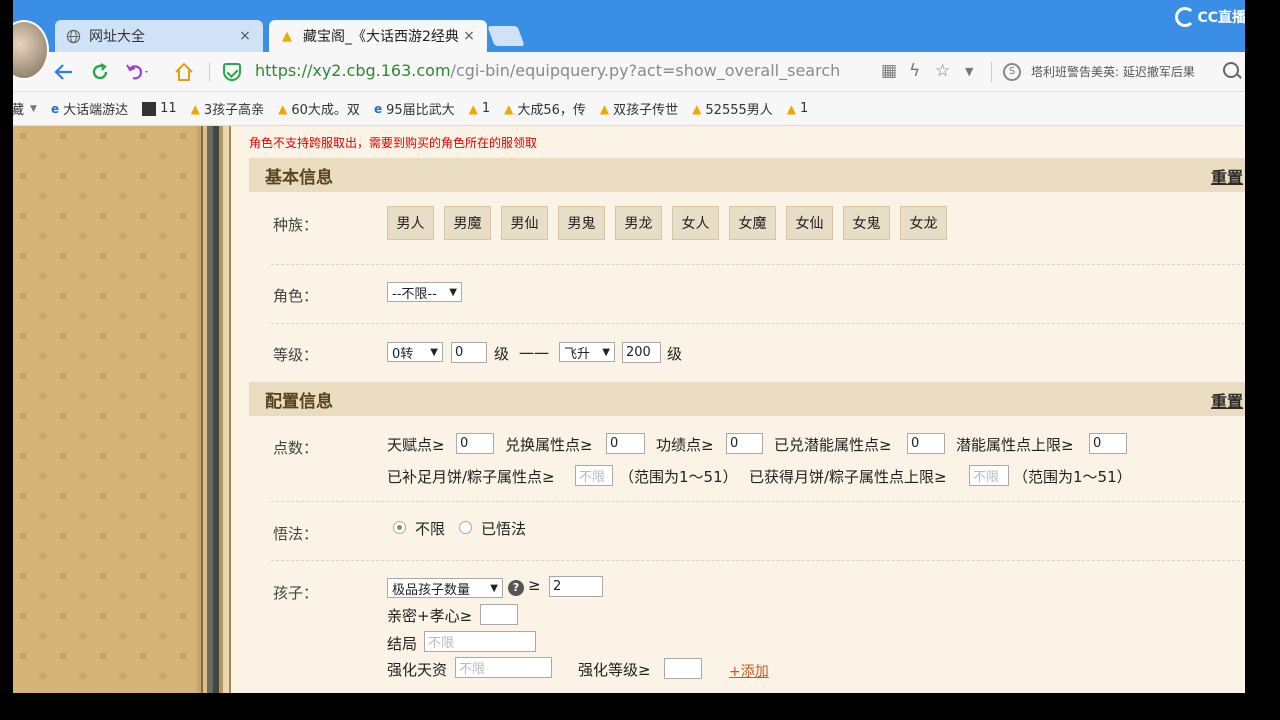 The width and height of the screenshot is (1280, 720). What do you see at coordinates (1015, 445) in the screenshot?
I see `potential-limit-label: 潜能属性点上限≥` at bounding box center [1015, 445].